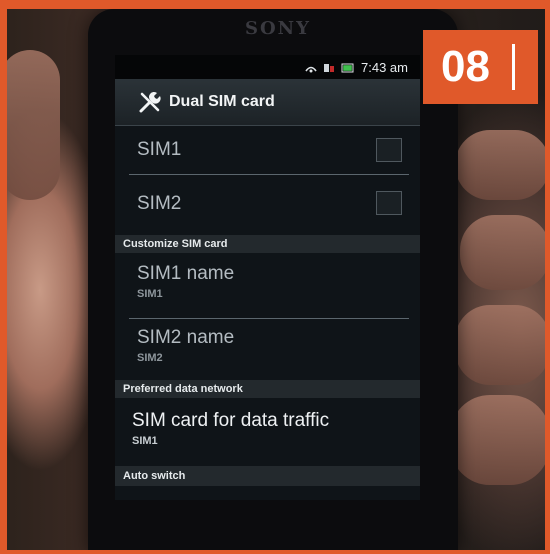 The image size is (550, 554). I want to click on title-bar: Dual SIM card, so click(267, 102).